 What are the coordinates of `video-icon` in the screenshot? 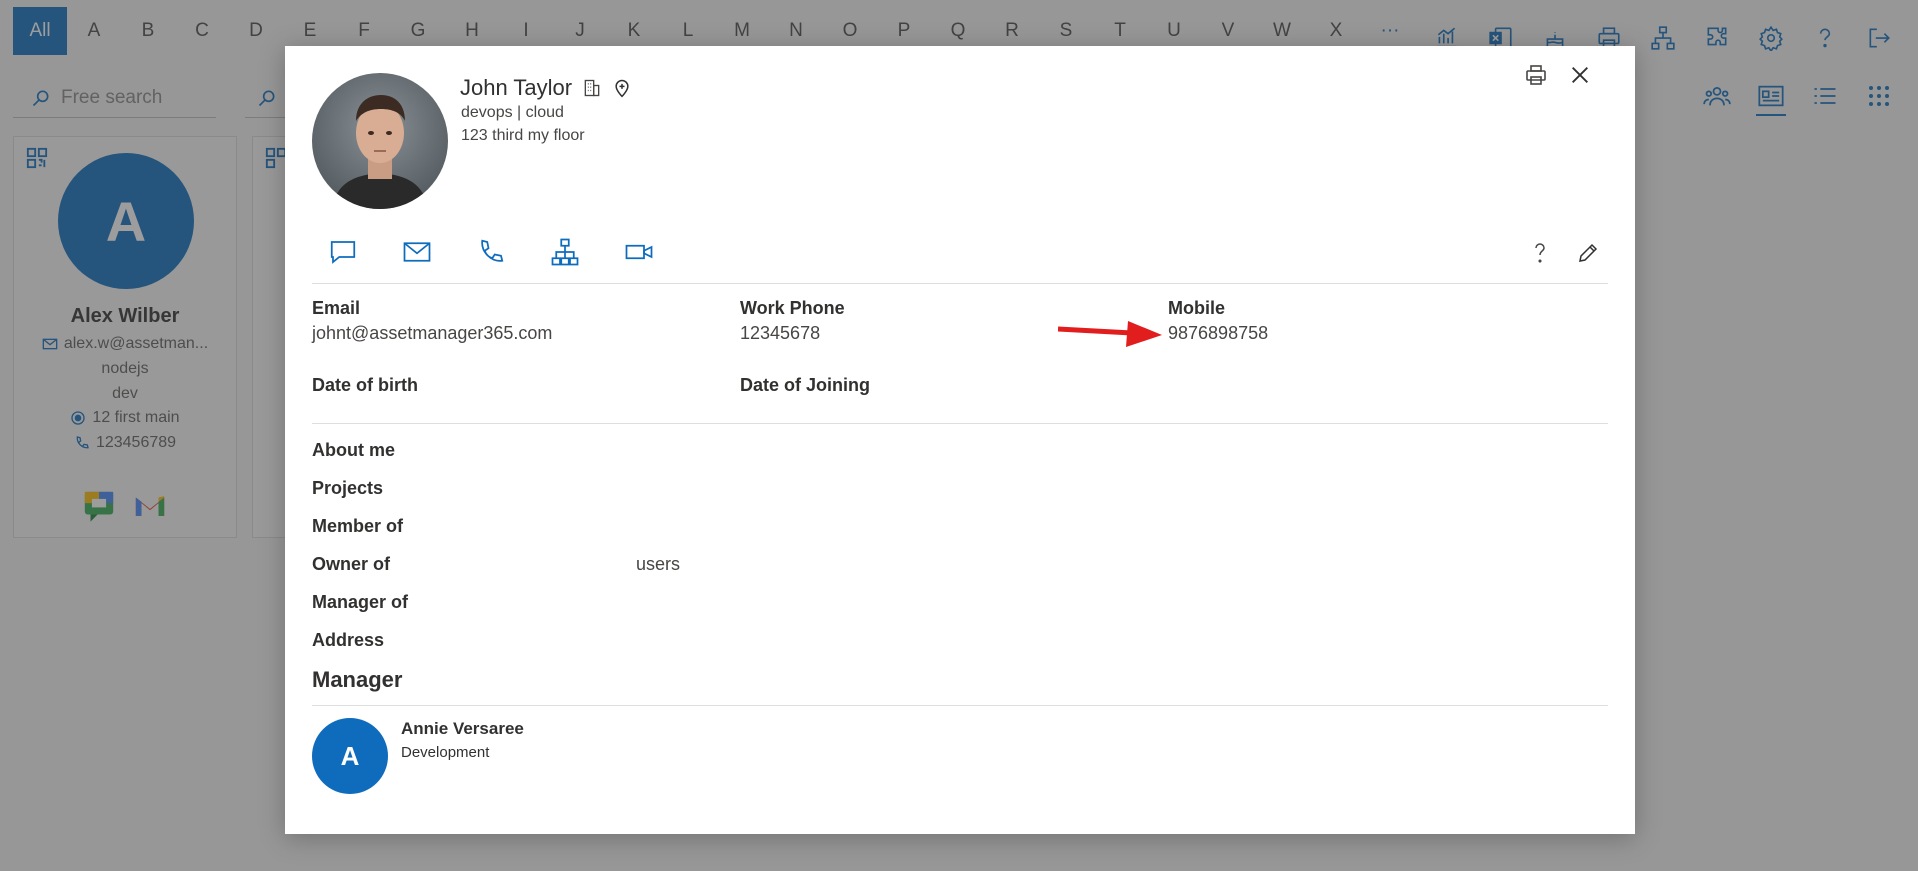 It's located at (639, 252).